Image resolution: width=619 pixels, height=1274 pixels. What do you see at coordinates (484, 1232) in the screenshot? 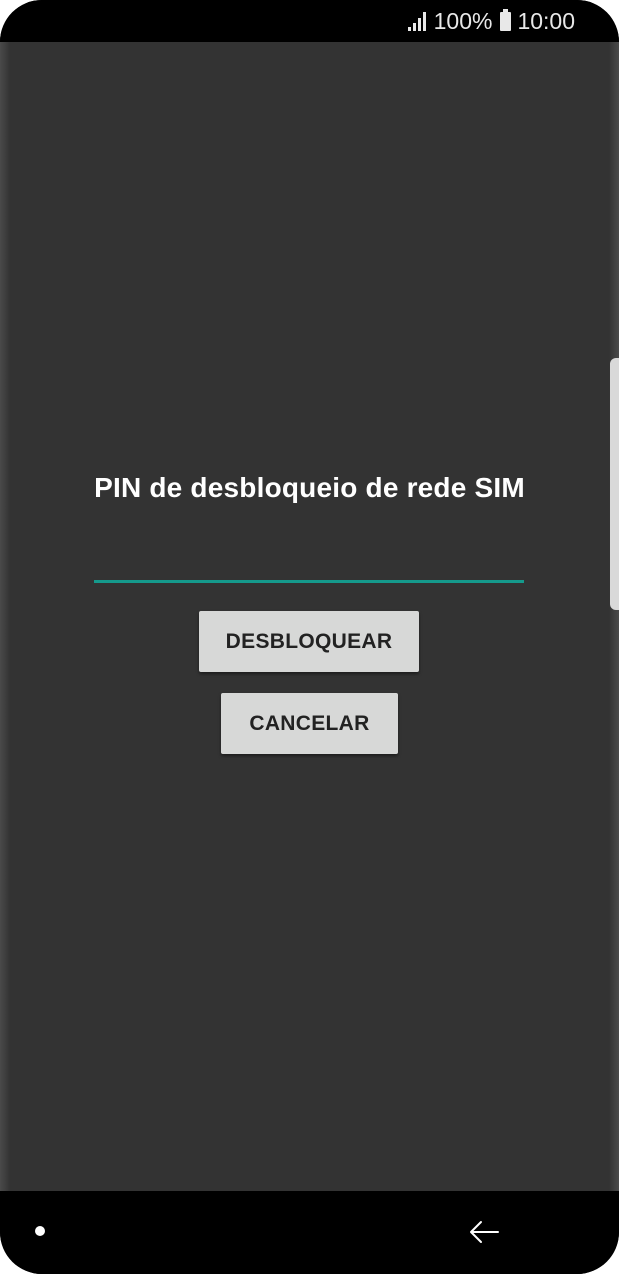
I see `back-arrow-icon` at bounding box center [484, 1232].